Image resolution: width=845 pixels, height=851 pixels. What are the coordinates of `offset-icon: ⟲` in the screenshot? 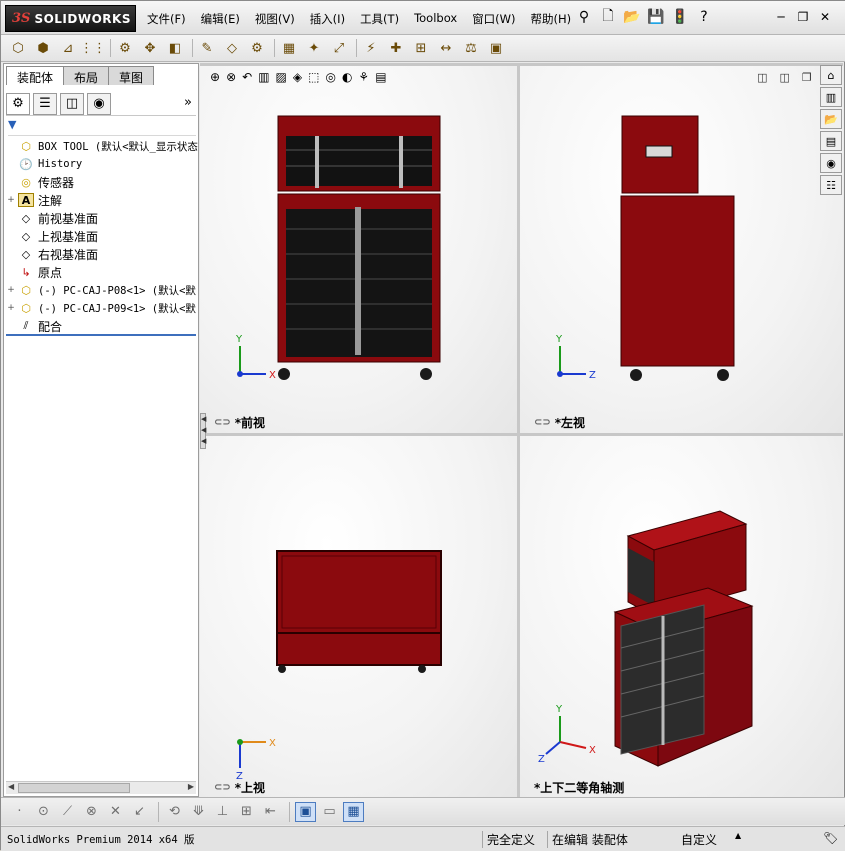 It's located at (174, 812).